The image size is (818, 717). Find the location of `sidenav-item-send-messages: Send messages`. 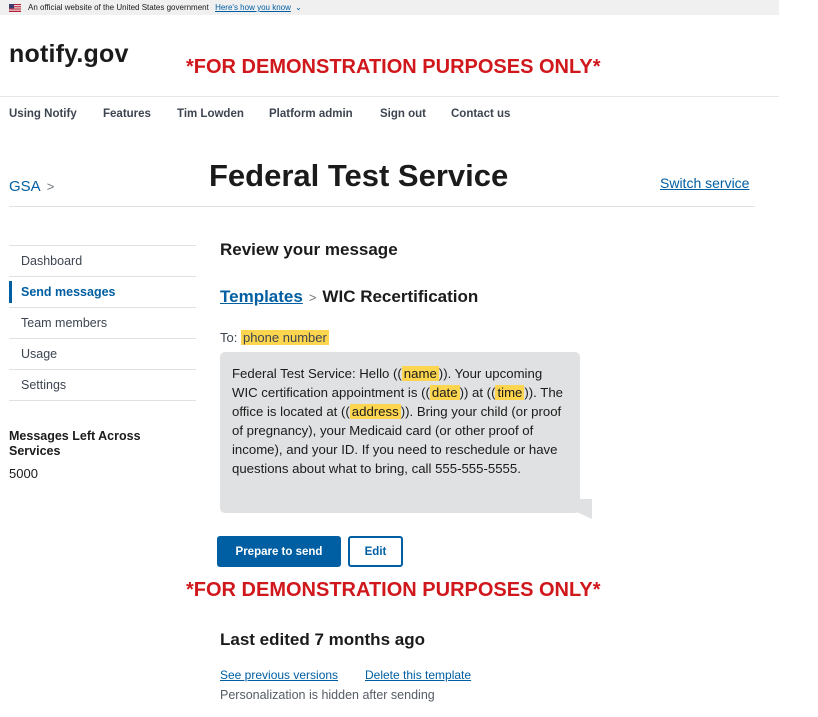

sidenav-item-send-messages: Send messages is located at coordinates (102, 291).